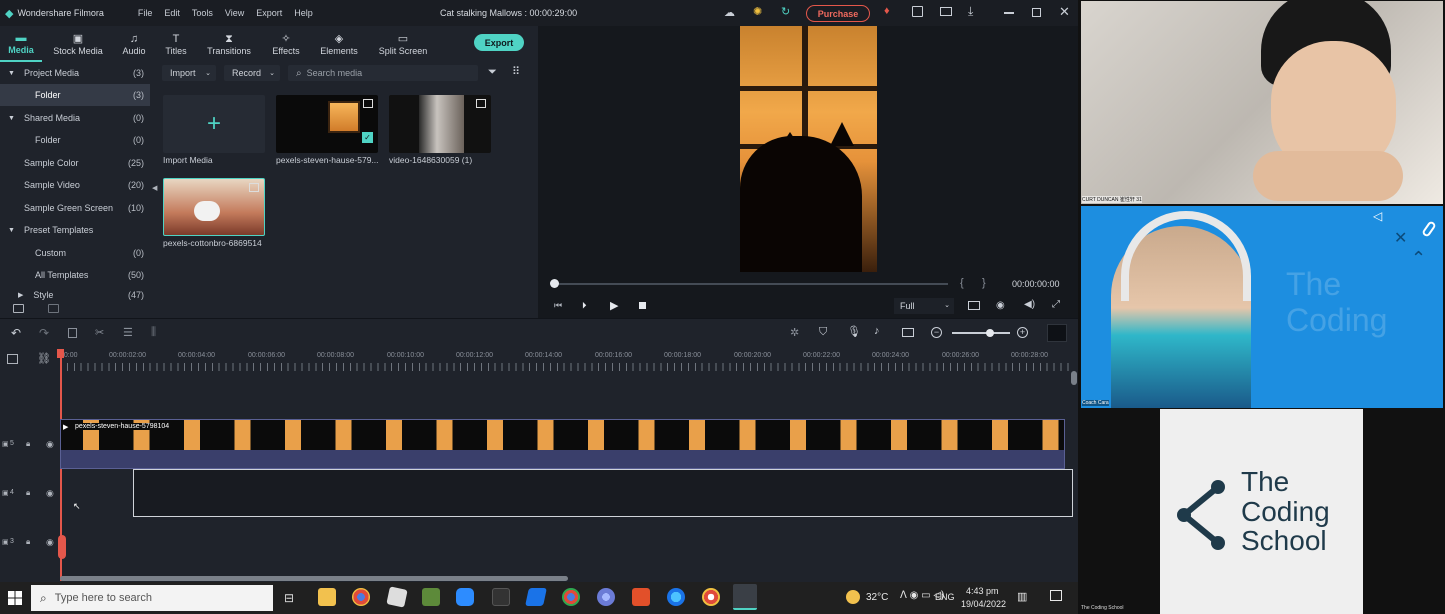  What do you see at coordinates (44, 358) in the screenshot?
I see `link-icon: ⛓` at bounding box center [44, 358].